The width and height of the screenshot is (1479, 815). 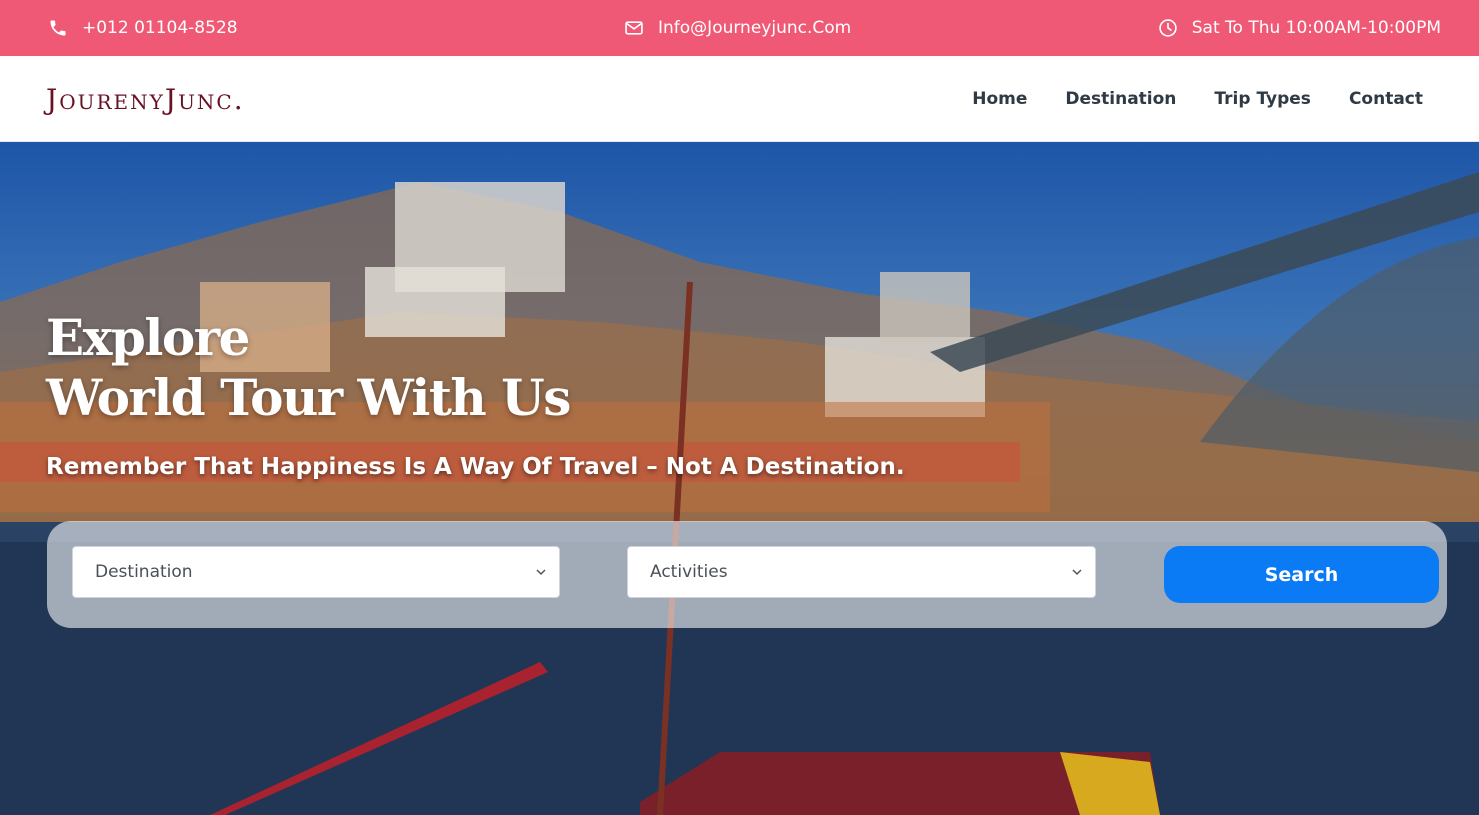 What do you see at coordinates (689, 572) in the screenshot?
I see `activities-select-value: Activities` at bounding box center [689, 572].